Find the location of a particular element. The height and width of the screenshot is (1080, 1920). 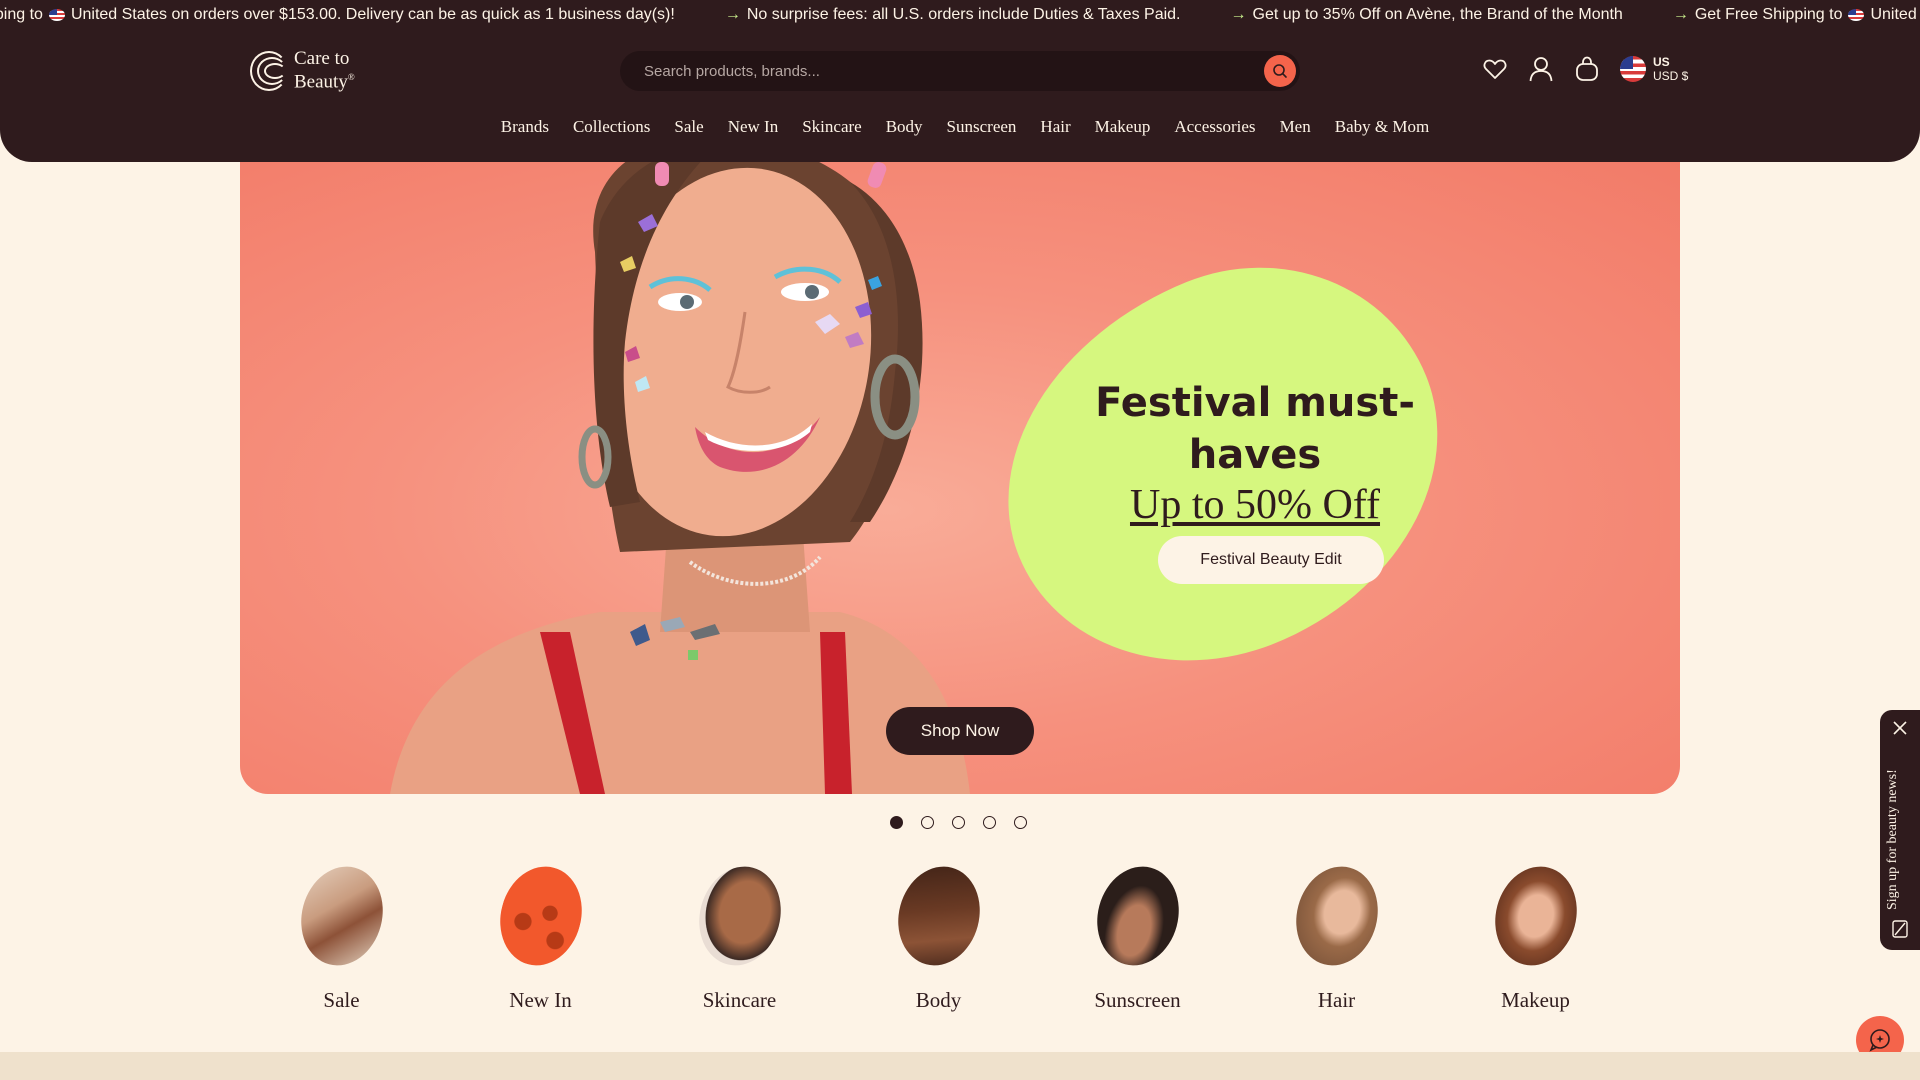

user-icon is located at coordinates (1541, 69).